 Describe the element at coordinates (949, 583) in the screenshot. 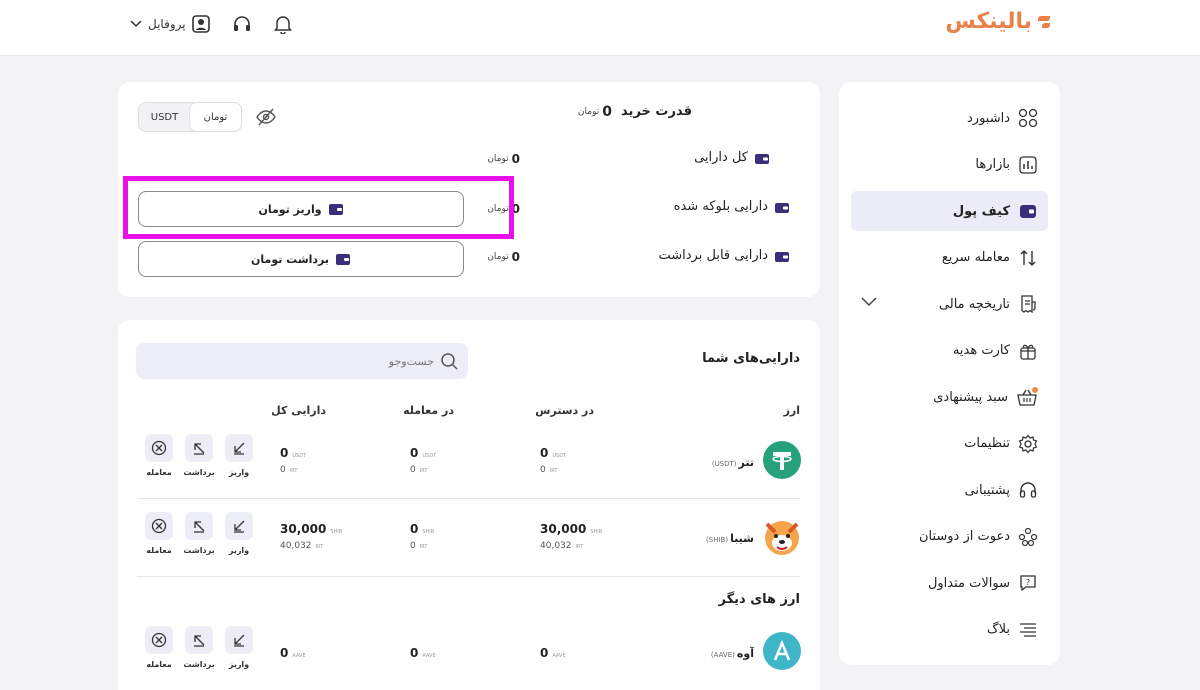

I see `sidebar-item-faq: ? سوالات متداول` at that location.